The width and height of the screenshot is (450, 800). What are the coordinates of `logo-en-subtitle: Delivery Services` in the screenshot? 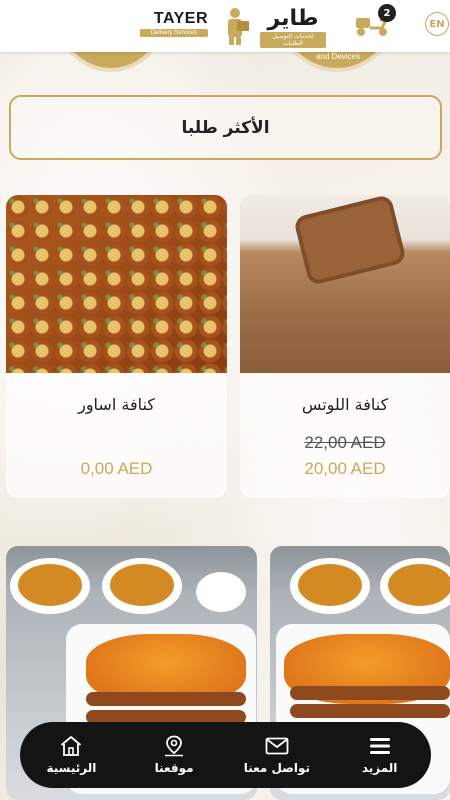 It's located at (174, 33).